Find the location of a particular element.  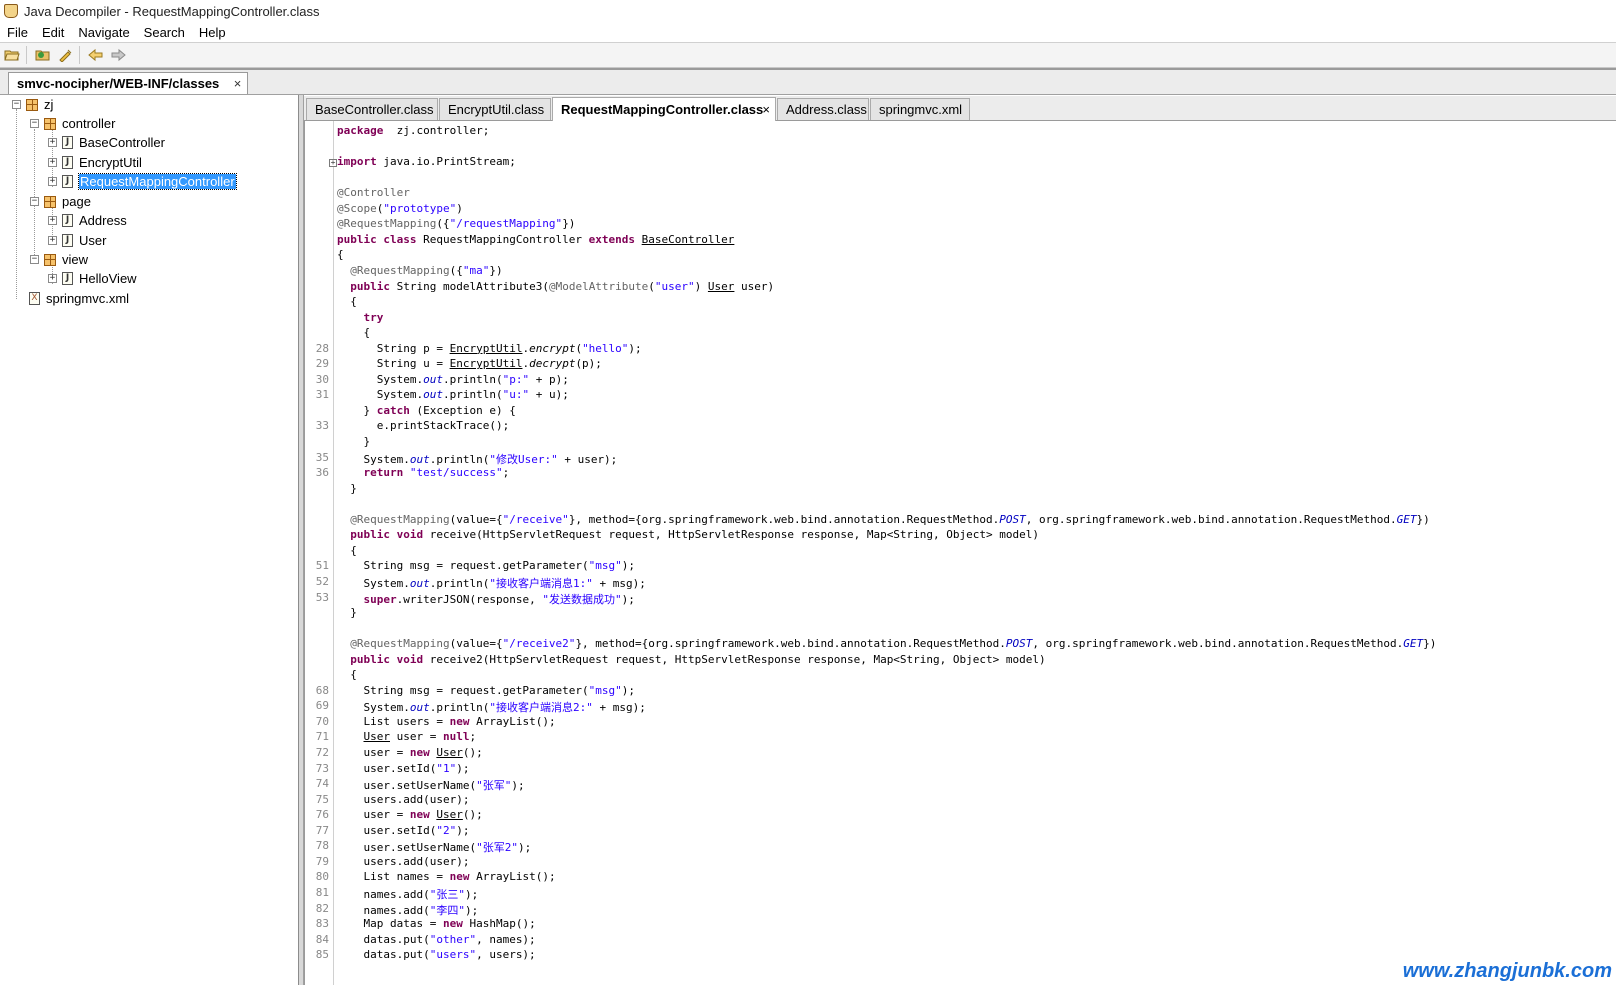

code-line: @Controller is located at coordinates (373, 193).